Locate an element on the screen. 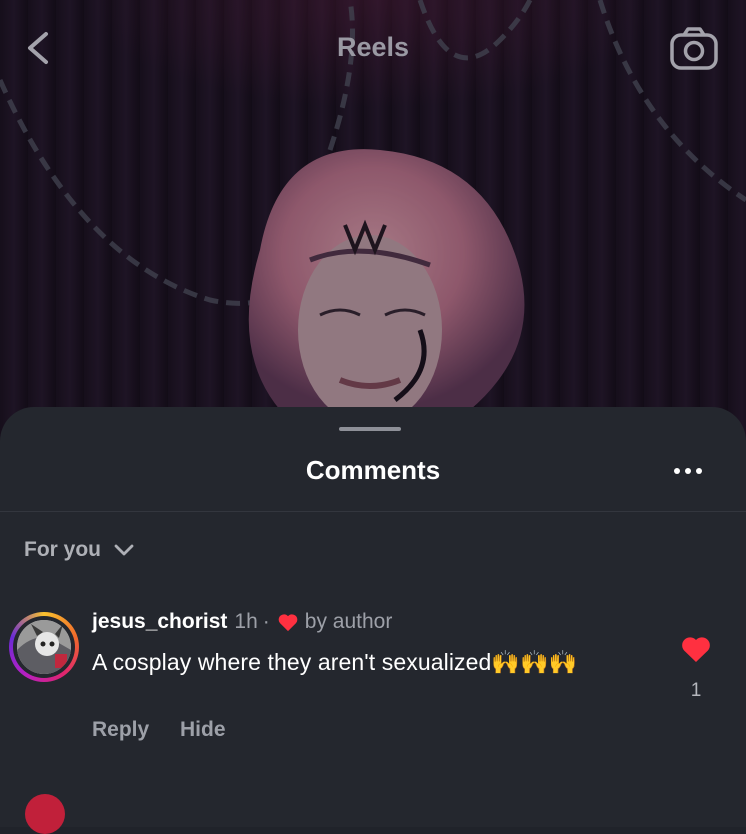 The width and height of the screenshot is (746, 834). avatar-image is located at coordinates (44, 647).